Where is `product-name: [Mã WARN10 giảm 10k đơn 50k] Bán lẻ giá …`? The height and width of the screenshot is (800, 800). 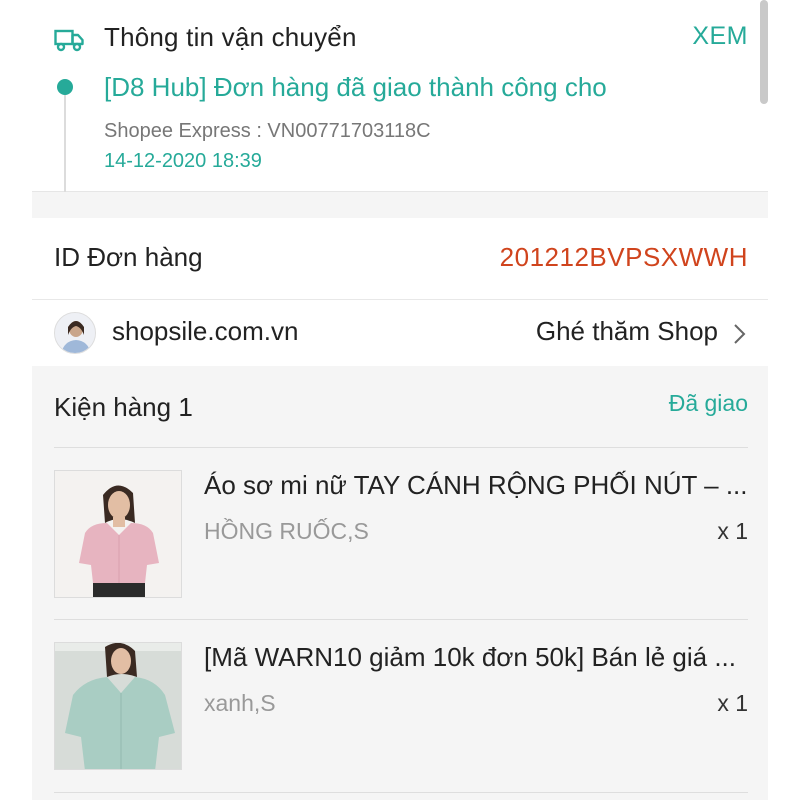 product-name: [Mã WARN10 giảm 10k đơn 50k] Bán lẻ giá … is located at coordinates (470, 657).